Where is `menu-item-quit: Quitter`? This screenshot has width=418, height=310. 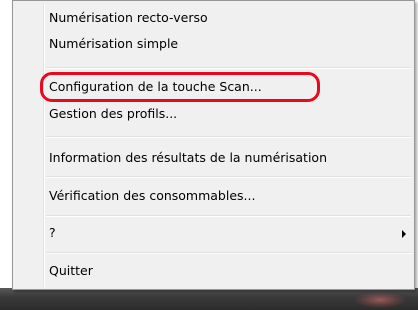 menu-item-quit: Quitter is located at coordinates (213, 271).